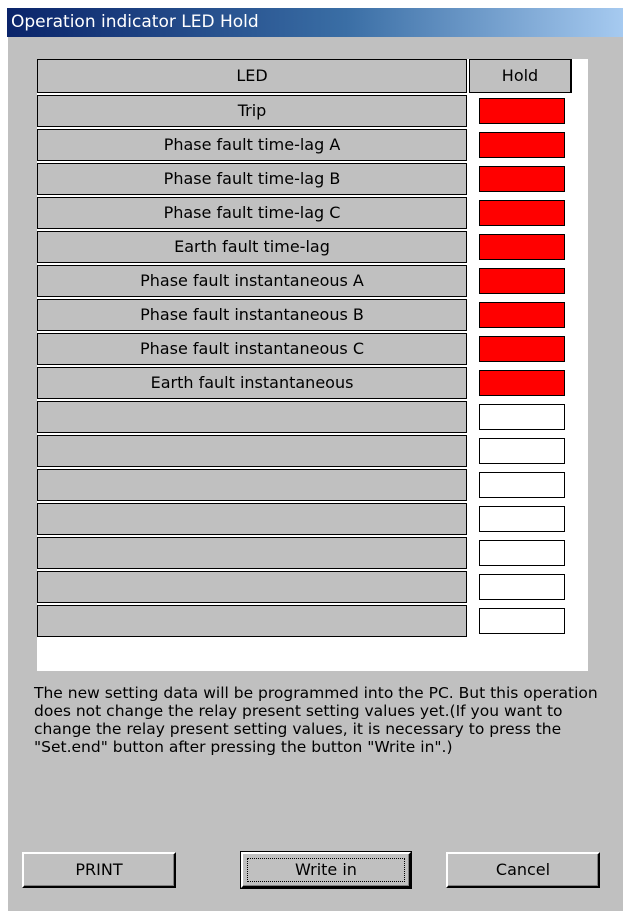 Image resolution: width=623 pixels, height=911 pixels. I want to click on table-row: Phase fault instantaneous C, so click(307, 350).